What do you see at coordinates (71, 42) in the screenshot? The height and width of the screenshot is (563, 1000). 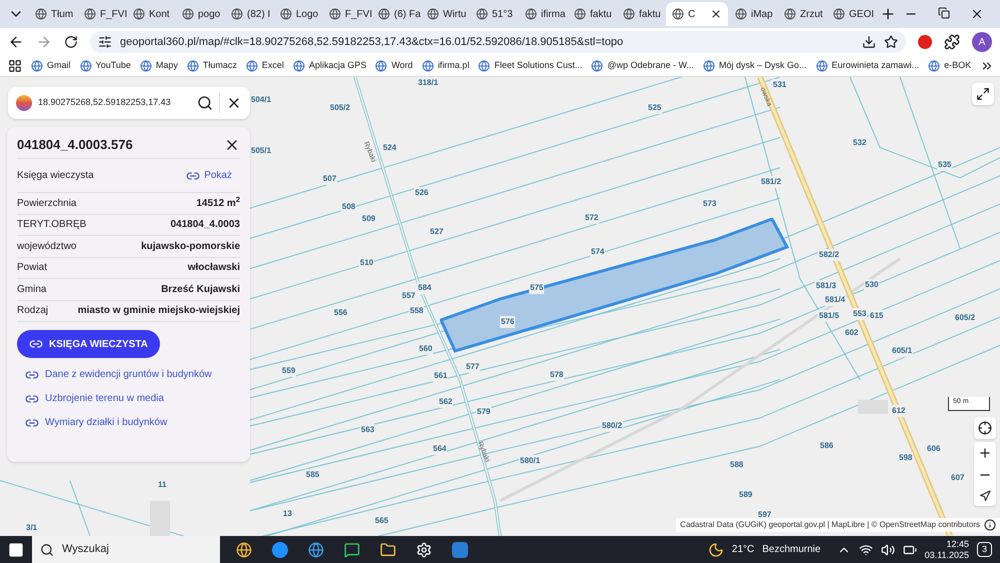 I see `reload-icon` at bounding box center [71, 42].